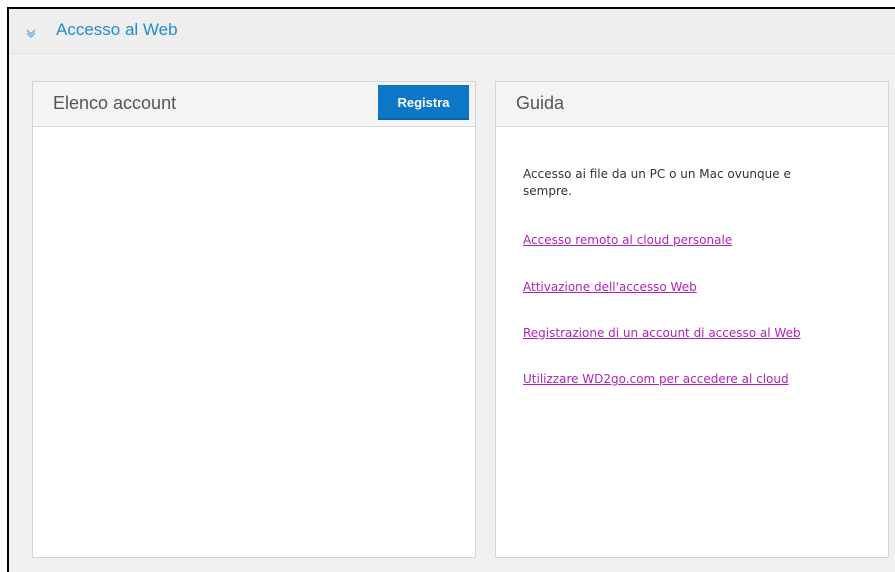 The width and height of the screenshot is (895, 572). Describe the element at coordinates (31, 31) in the screenshot. I see `chevron-down-icon` at that location.